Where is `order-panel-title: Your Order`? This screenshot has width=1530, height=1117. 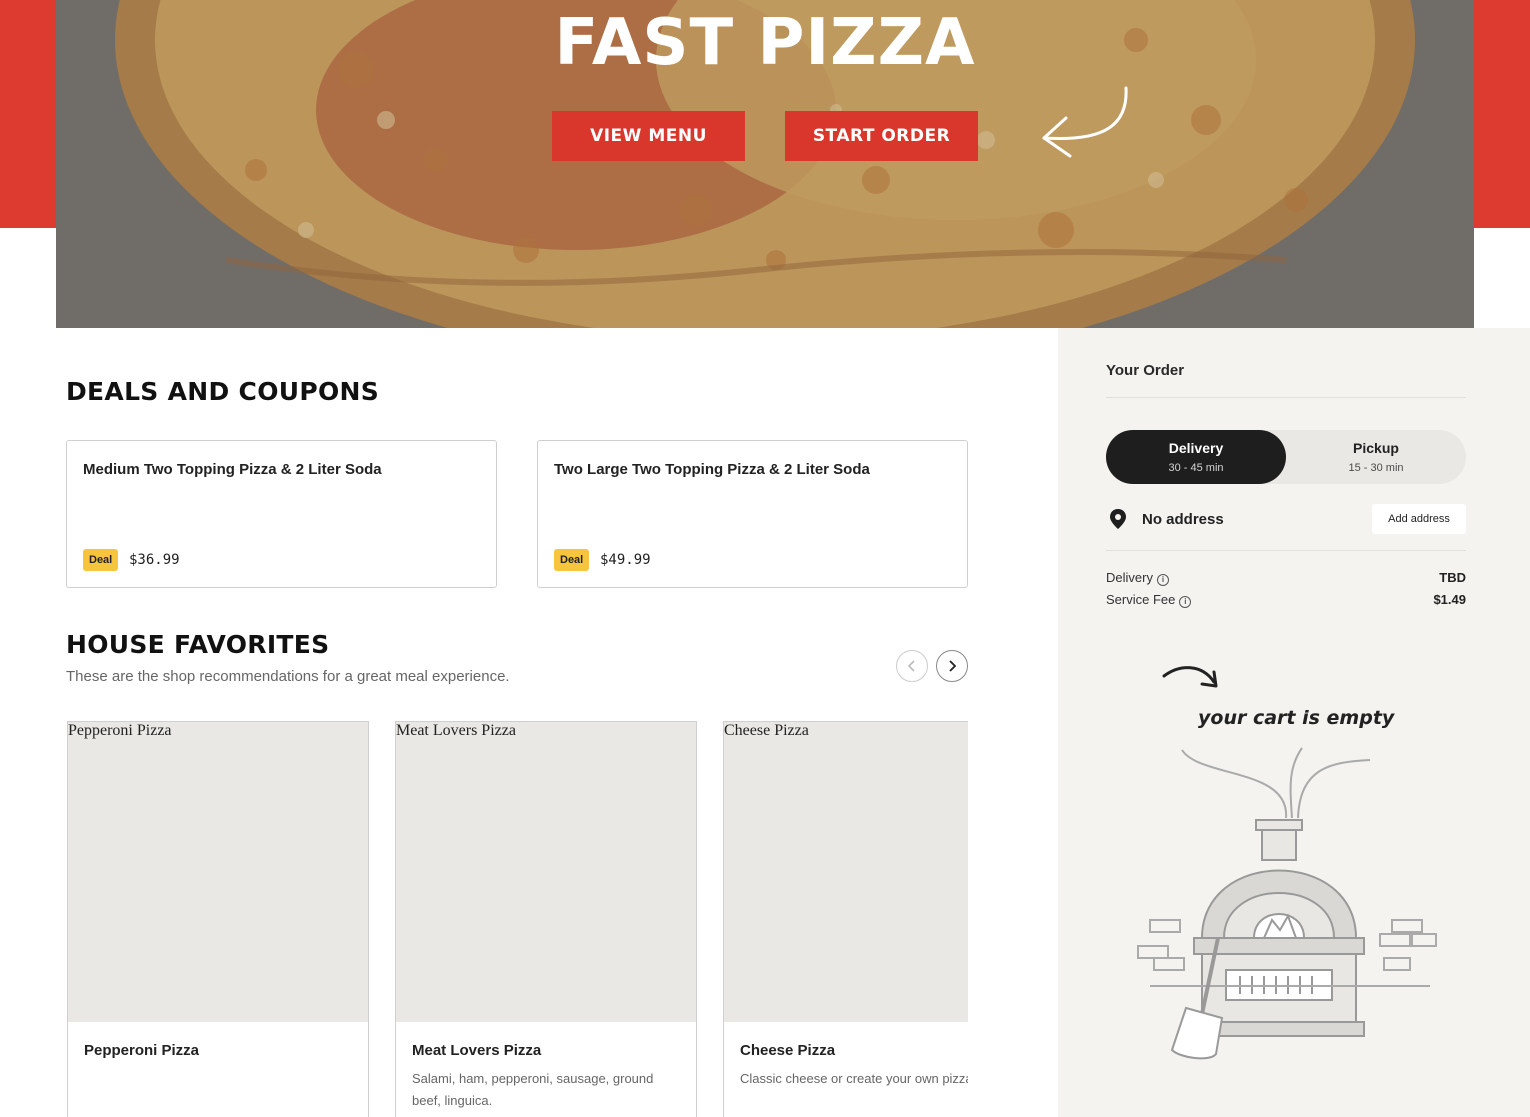
order-panel-title: Your Order is located at coordinates (1145, 370).